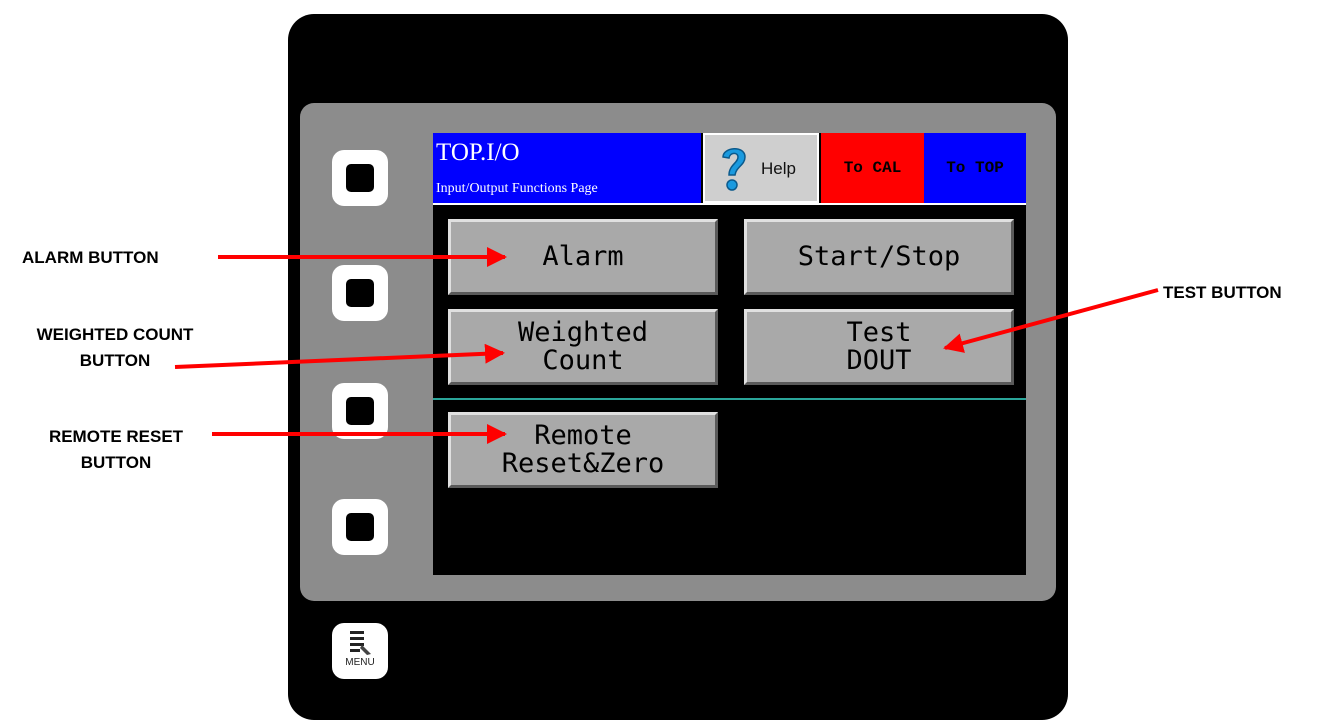 This screenshot has width=1330, height=721. Describe the element at coordinates (339, 356) in the screenshot. I see `arrow-weighted-count` at that location.